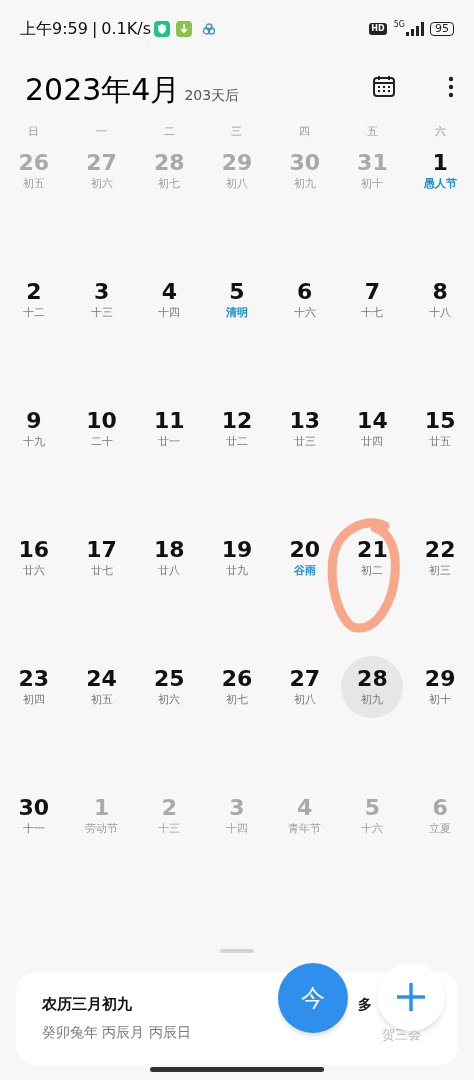 The height and width of the screenshot is (1080, 474). What do you see at coordinates (162, 29) in the screenshot?
I see `shield-icon` at bounding box center [162, 29].